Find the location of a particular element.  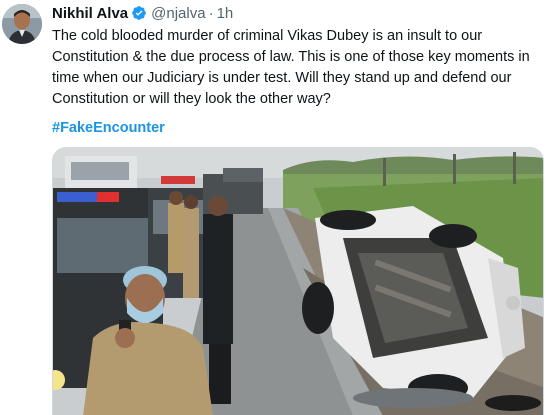

tweet-header: Nikhil Alva @njalva · 1h is located at coordinates (142, 15).